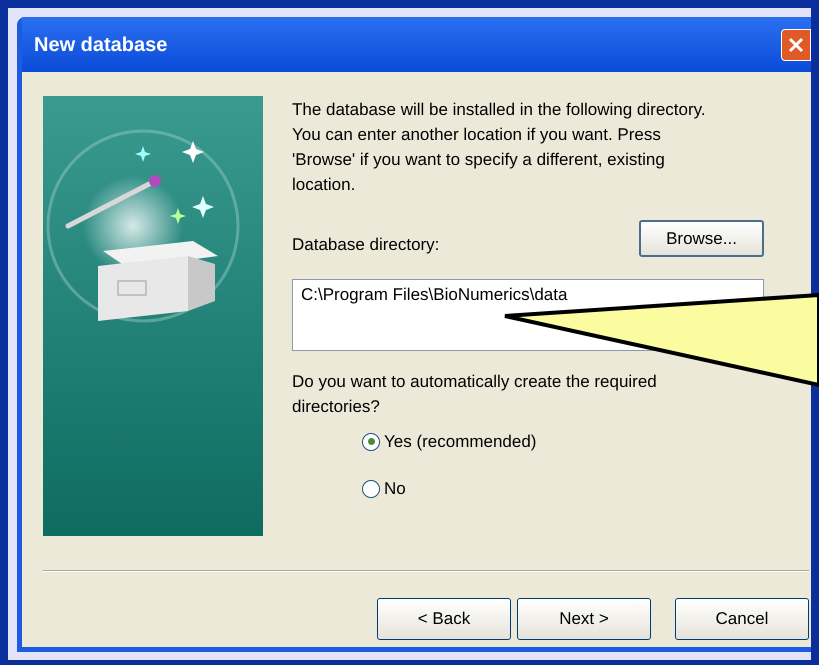 This screenshot has width=819, height=665. I want to click on wizard-button: Cancel, so click(742, 619).